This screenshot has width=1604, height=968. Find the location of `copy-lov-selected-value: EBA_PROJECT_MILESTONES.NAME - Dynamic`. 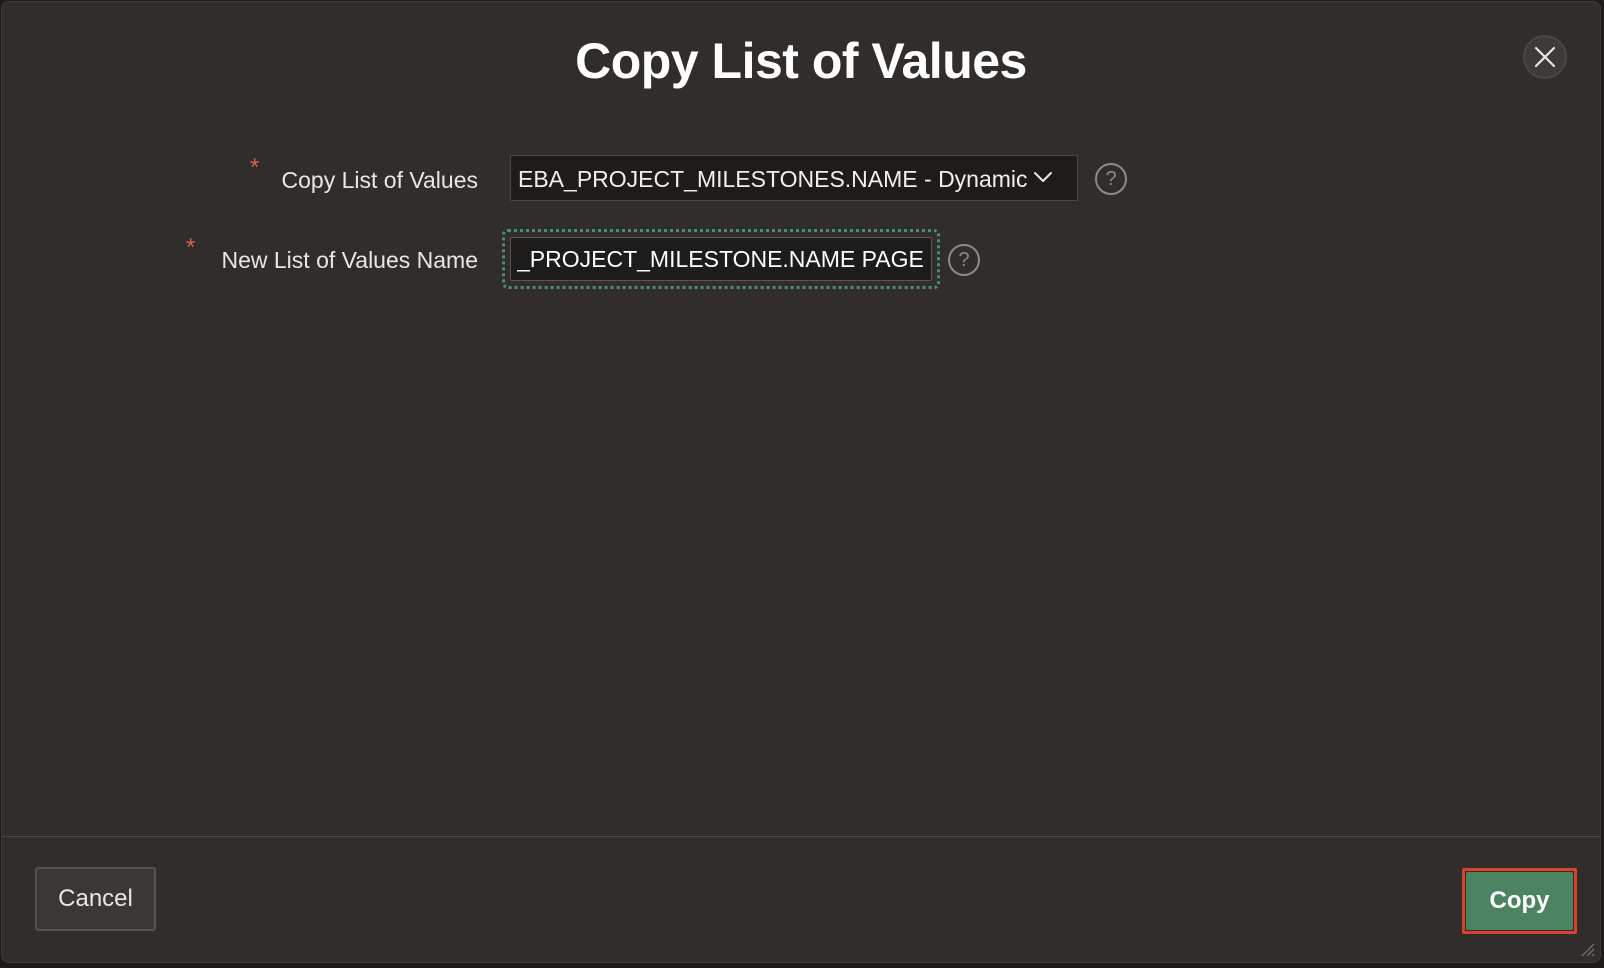

copy-lov-selected-value: EBA_PROJECT_MILESTONES.NAME - Dynamic is located at coordinates (773, 179).